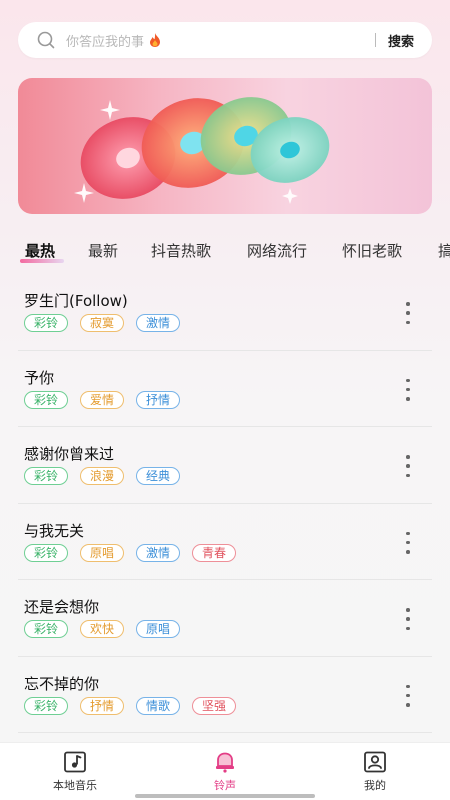  What do you see at coordinates (225, 762) in the screenshot?
I see `bell-icon` at bounding box center [225, 762].